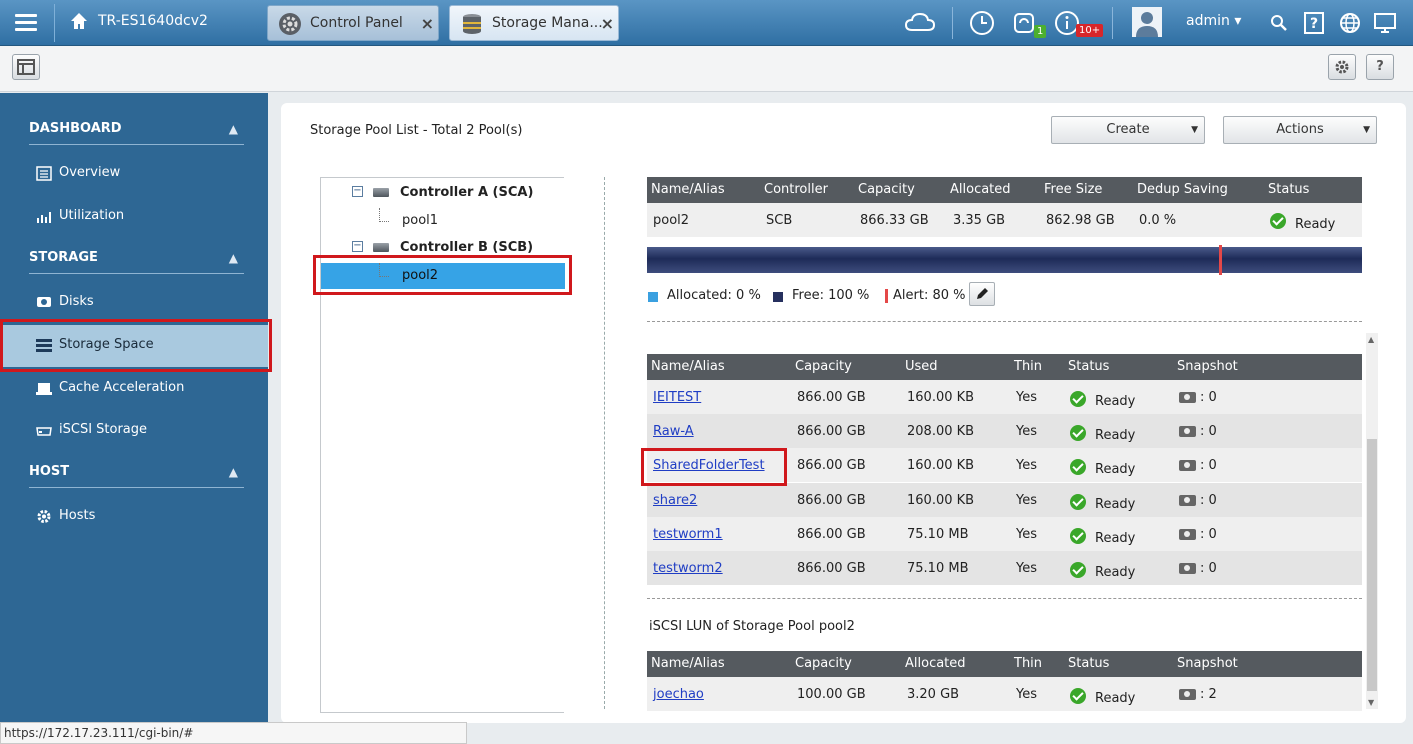  I want to click on monitor-icon, so click(1385, 23).